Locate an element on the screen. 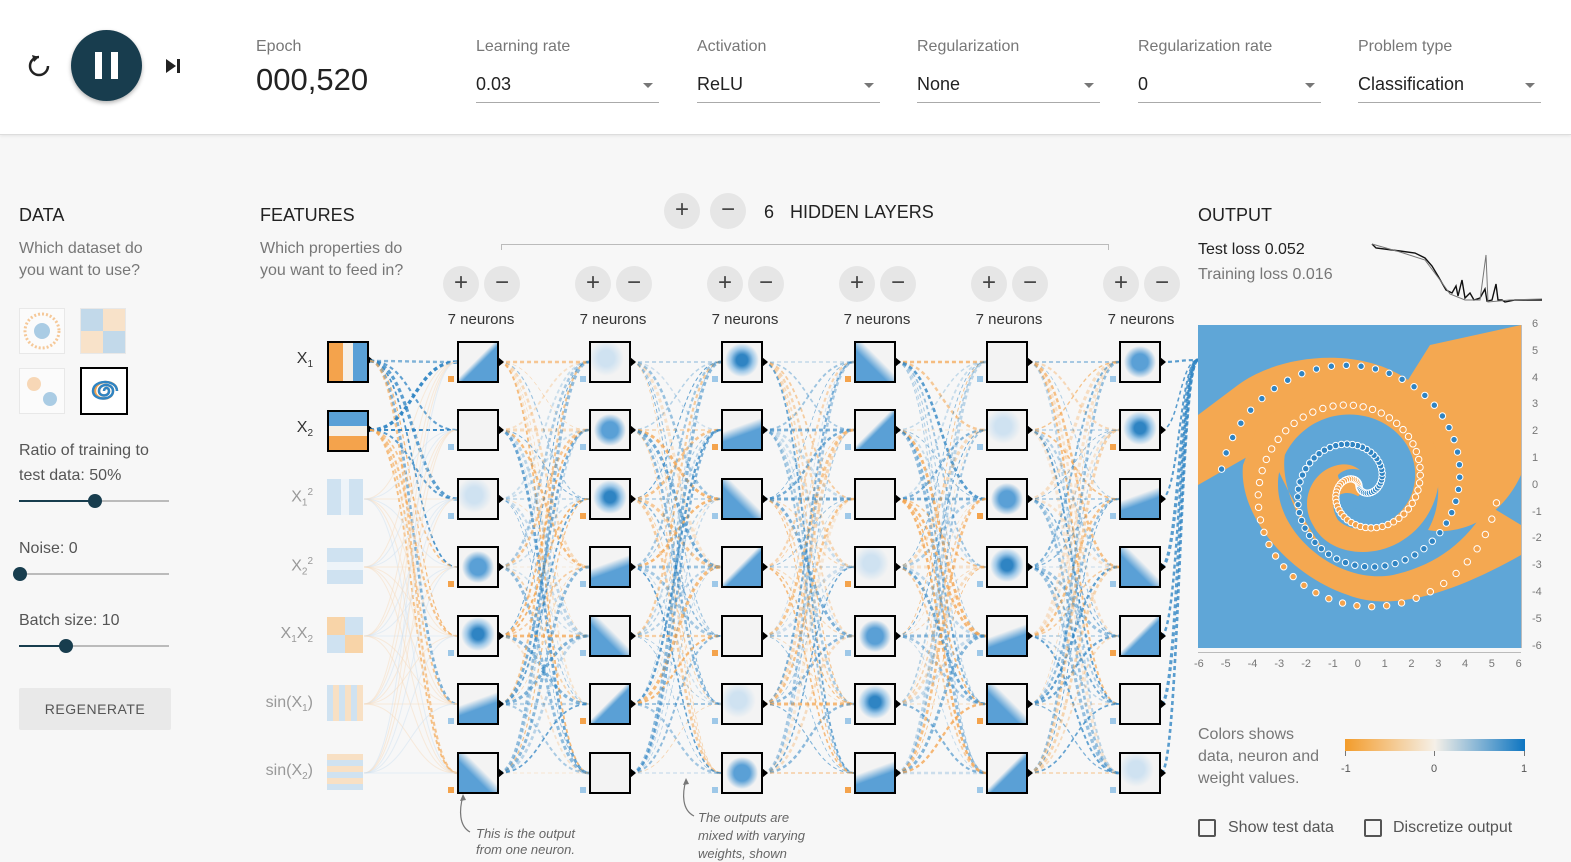 The height and width of the screenshot is (862, 1571). discretize-output-label: Discretize output is located at coordinates (1452, 828).